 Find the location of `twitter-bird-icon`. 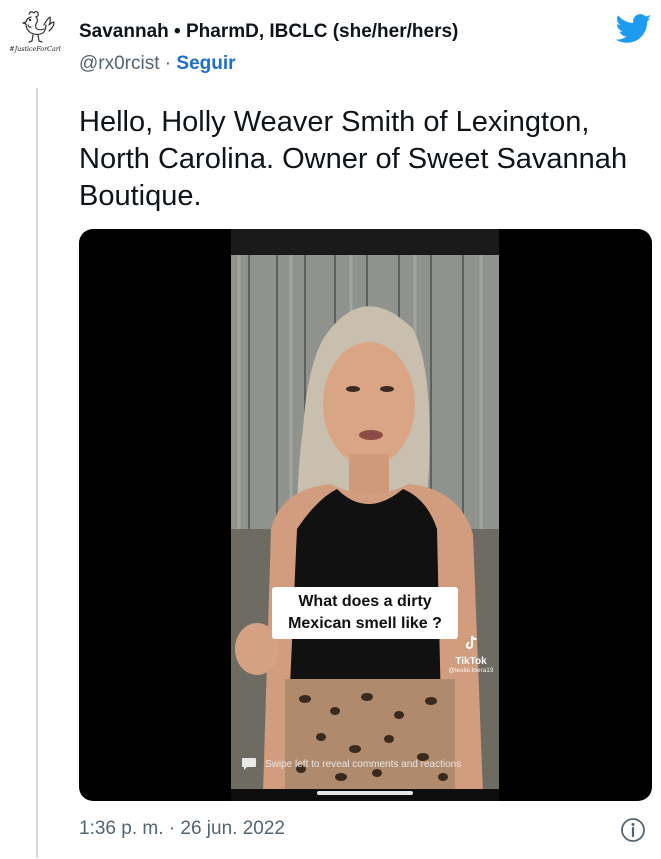

twitter-bird-icon is located at coordinates (634, 29).